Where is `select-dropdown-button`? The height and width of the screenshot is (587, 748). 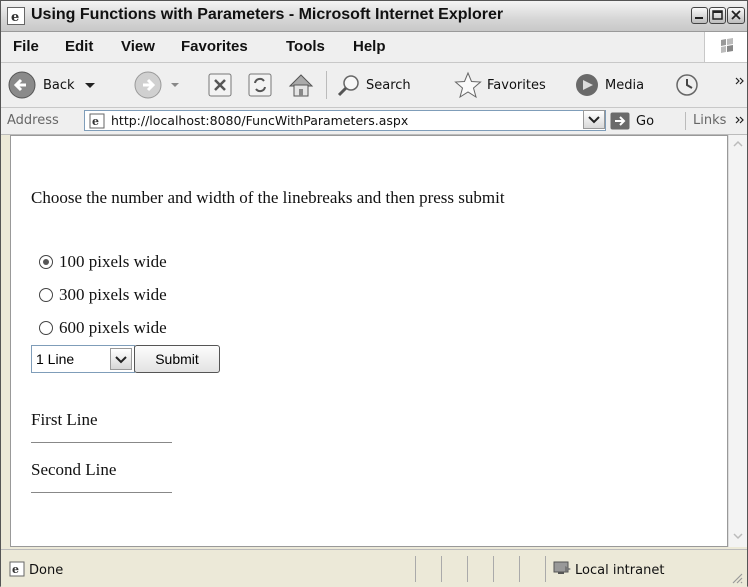 select-dropdown-button is located at coordinates (121, 359).